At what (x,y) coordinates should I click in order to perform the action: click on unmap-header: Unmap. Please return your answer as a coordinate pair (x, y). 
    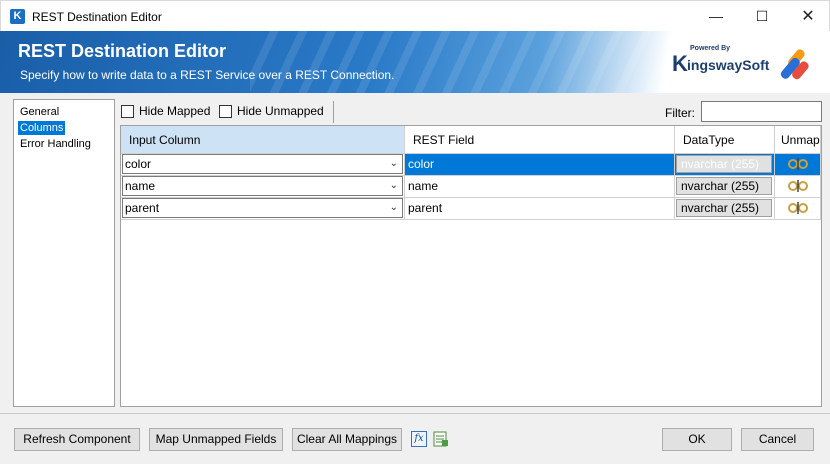
    Looking at the image, I should click on (798, 140).